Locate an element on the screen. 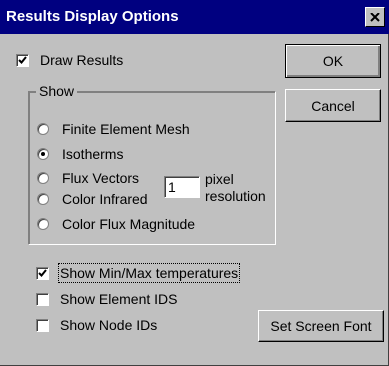  show-element-ids-checkbox-row: Show Element IDS is located at coordinates (107, 299).